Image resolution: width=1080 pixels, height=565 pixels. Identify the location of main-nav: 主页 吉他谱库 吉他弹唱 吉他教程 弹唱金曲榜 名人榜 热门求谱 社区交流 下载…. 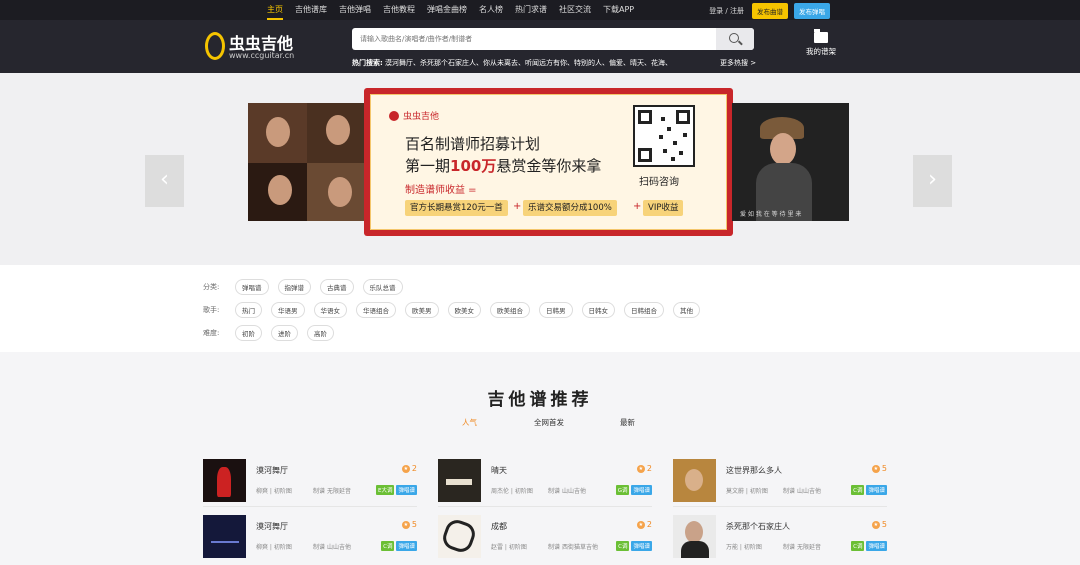
(456, 10).